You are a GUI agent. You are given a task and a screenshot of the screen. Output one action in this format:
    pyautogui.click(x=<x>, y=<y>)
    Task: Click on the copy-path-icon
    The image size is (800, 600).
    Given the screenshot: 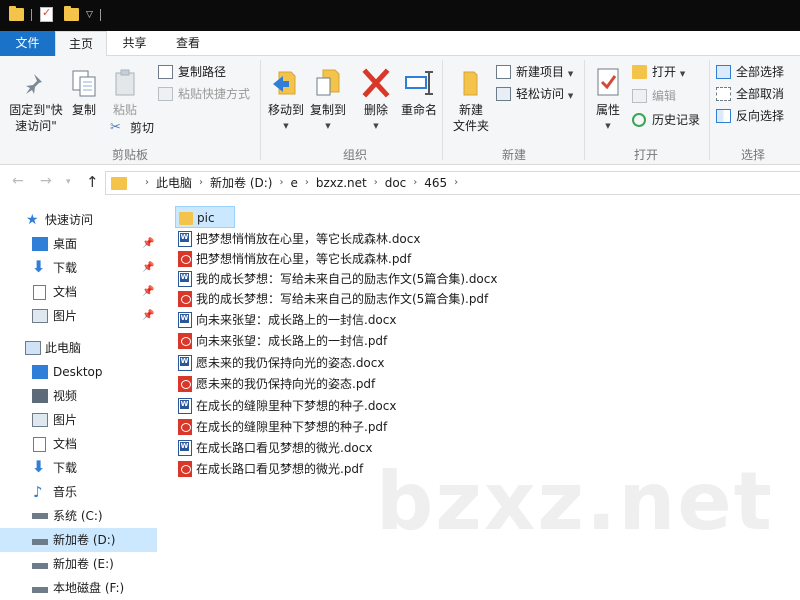 What is the action you would take?
    pyautogui.click(x=165, y=72)
    